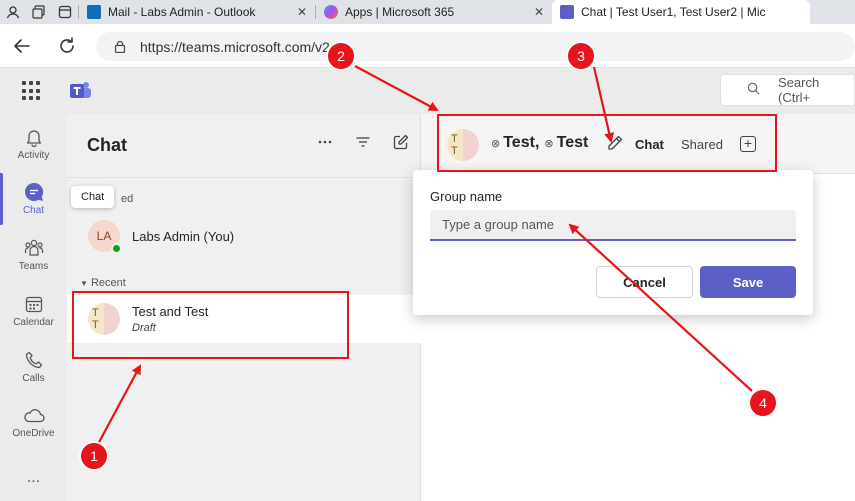  I want to click on phone-icon, so click(34, 360).